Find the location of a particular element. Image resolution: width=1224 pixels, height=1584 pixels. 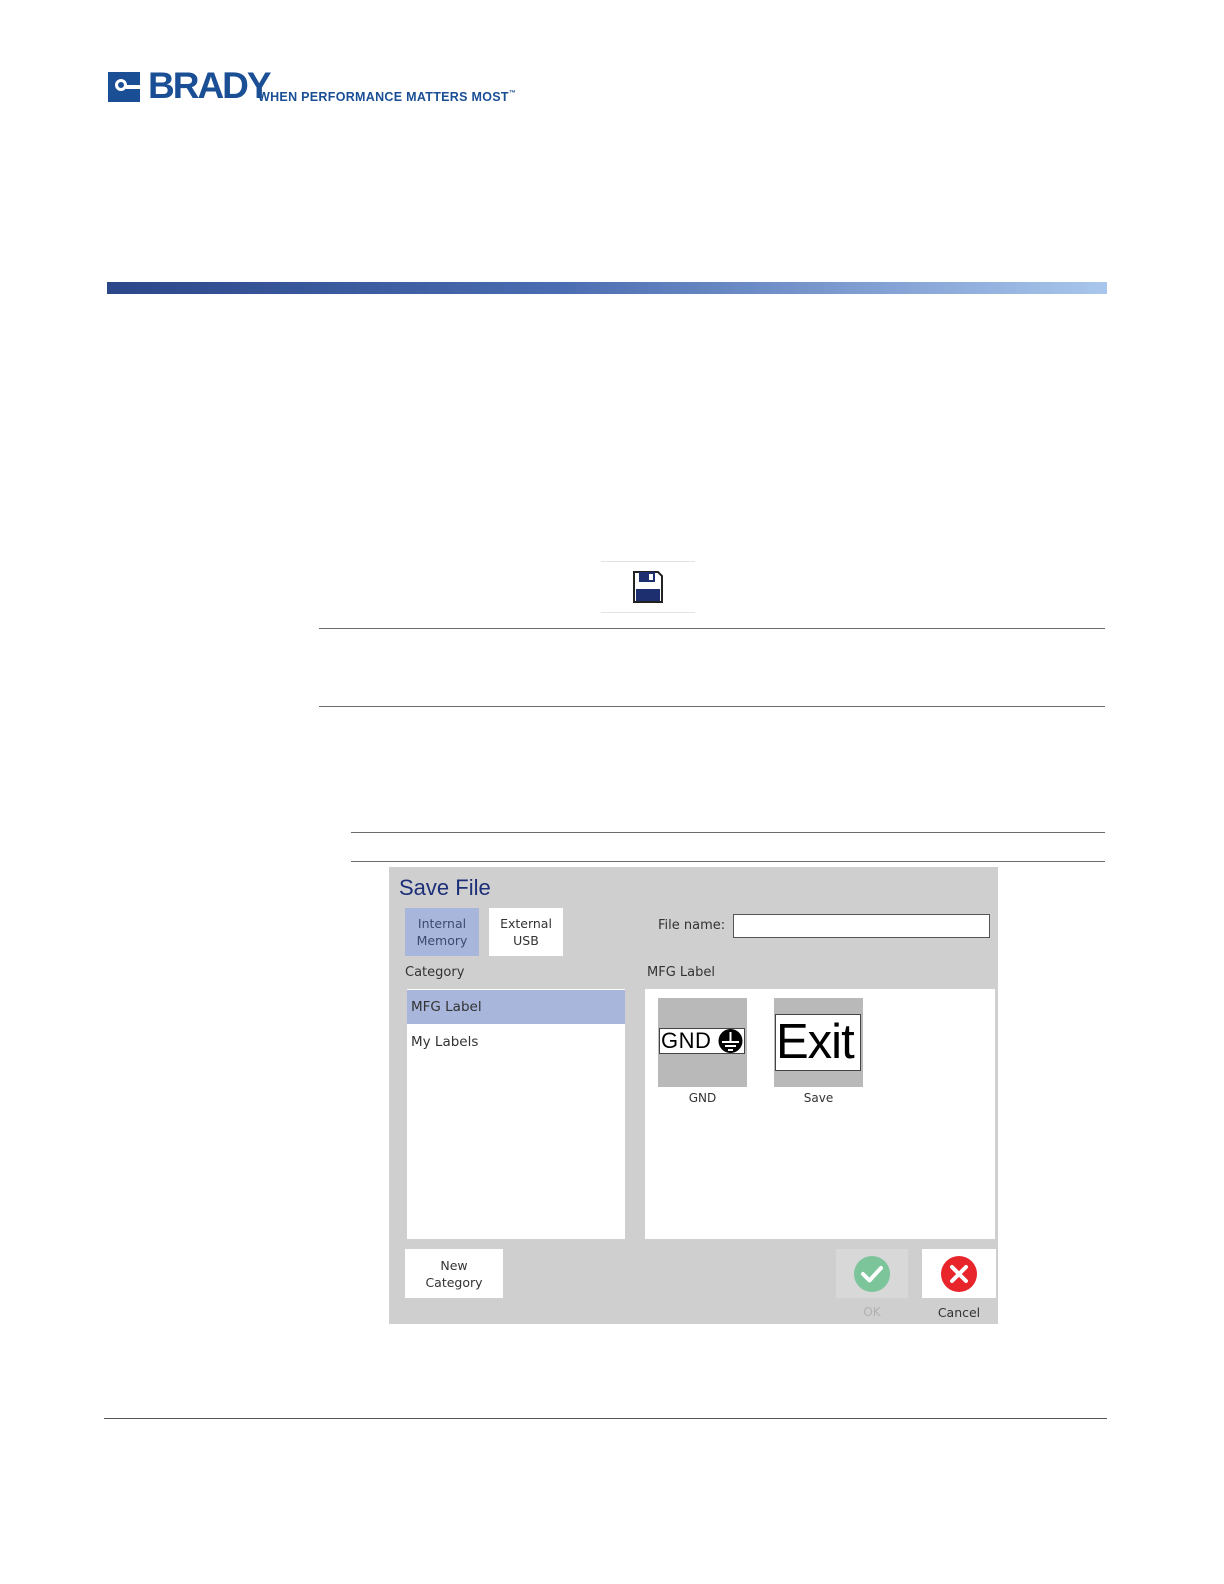

save-icon-box is located at coordinates (648, 587).